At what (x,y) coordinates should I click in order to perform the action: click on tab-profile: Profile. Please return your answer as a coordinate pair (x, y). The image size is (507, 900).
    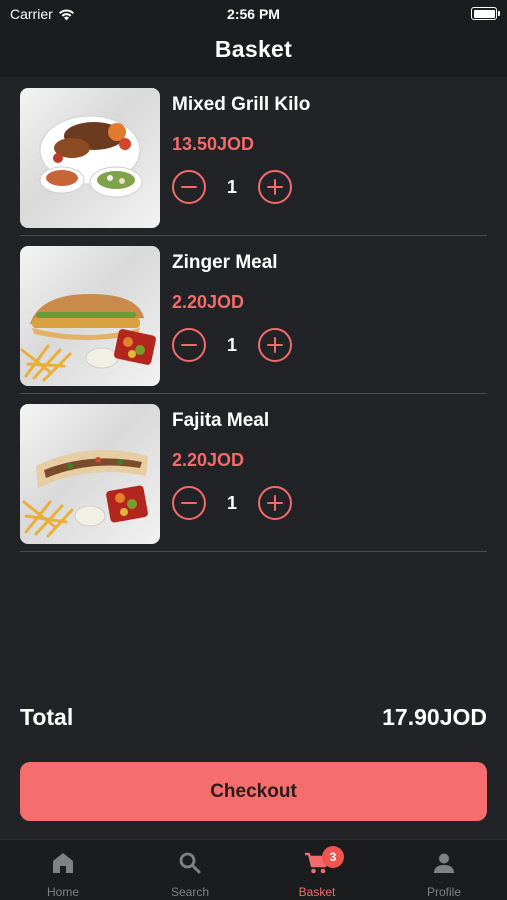
    Looking at the image, I should click on (444, 870).